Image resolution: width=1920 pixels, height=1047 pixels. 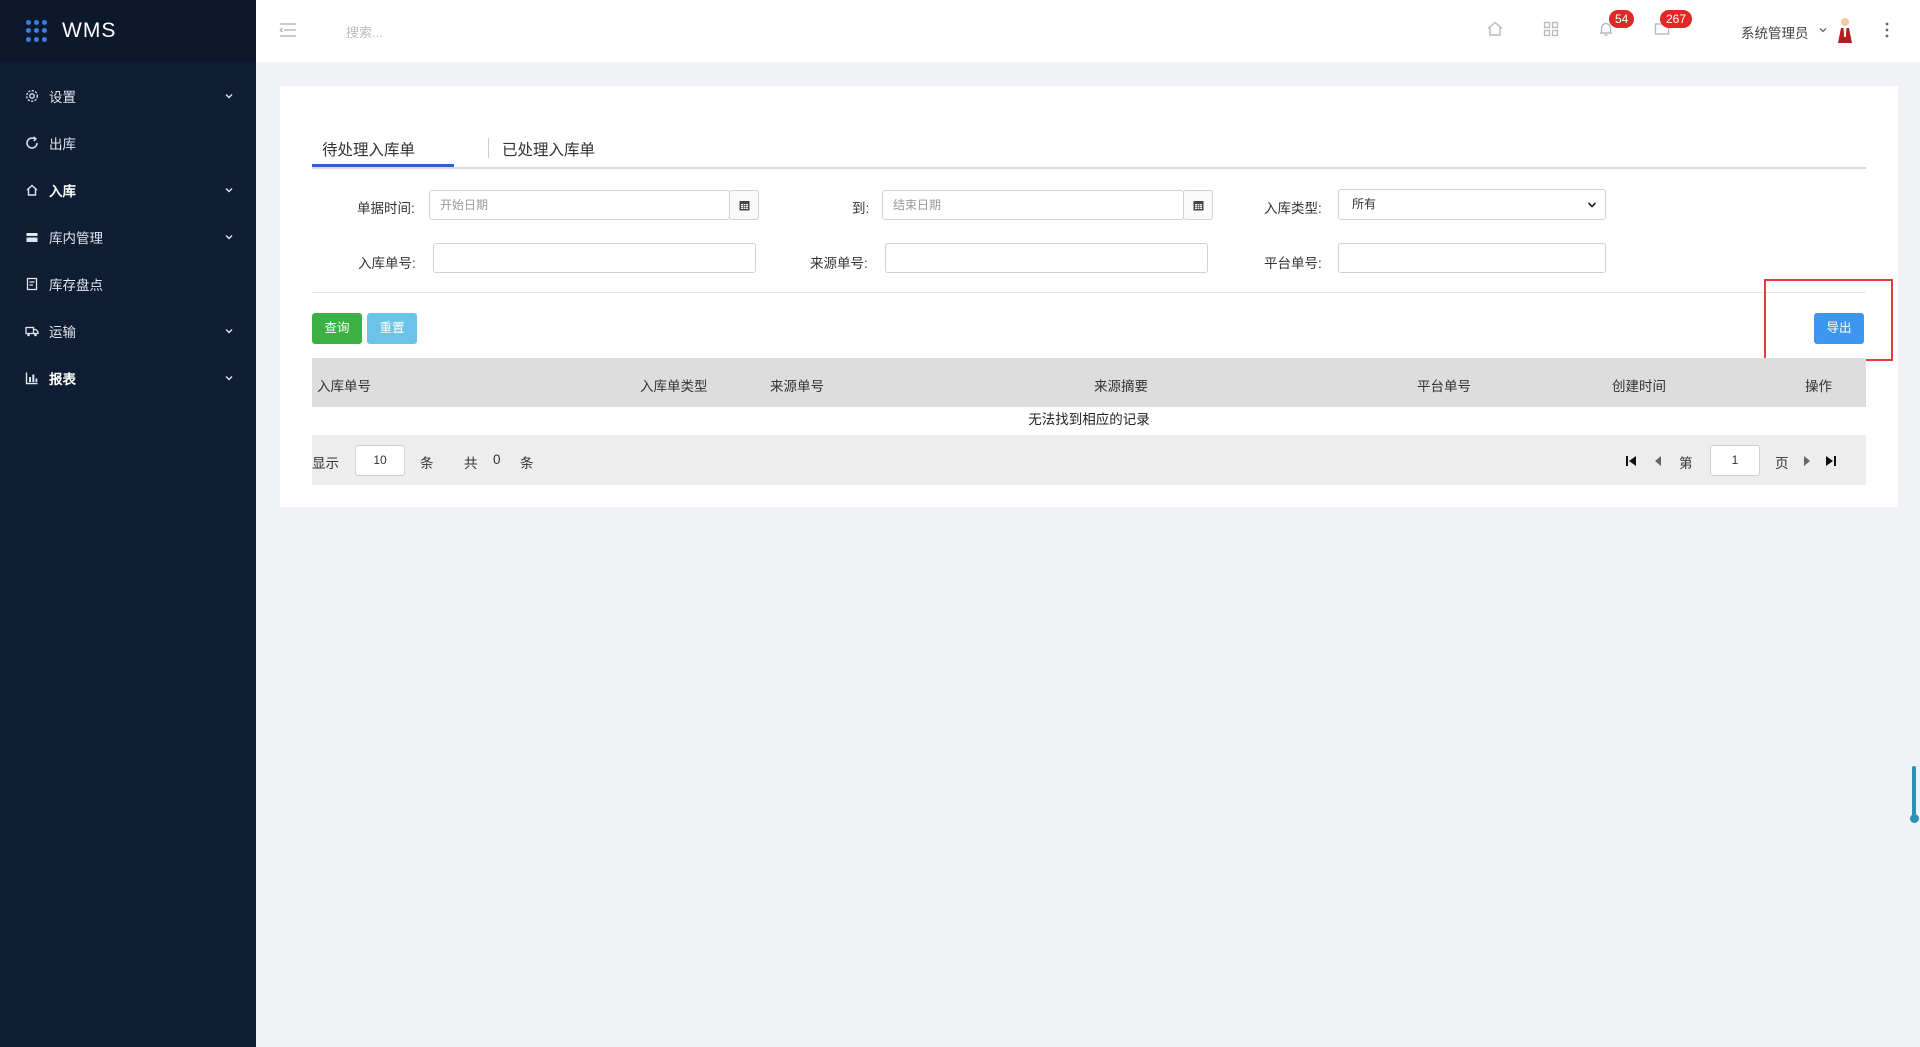 What do you see at coordinates (1046, 258) in the screenshot?
I see `source-order-no-input` at bounding box center [1046, 258].